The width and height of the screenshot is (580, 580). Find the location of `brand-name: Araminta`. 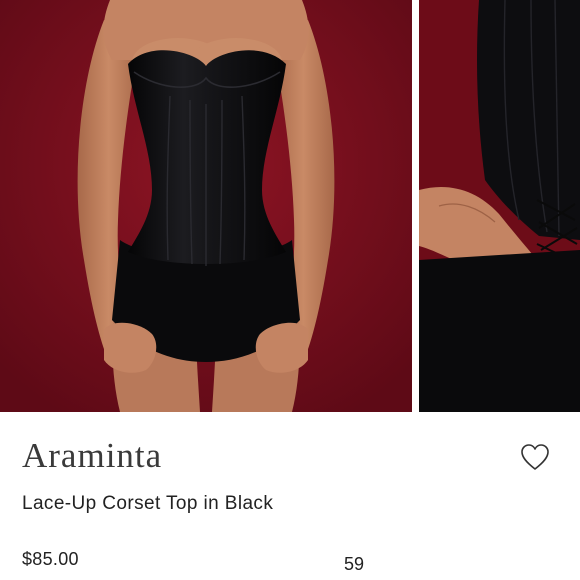

brand-name: Araminta is located at coordinates (92, 456).